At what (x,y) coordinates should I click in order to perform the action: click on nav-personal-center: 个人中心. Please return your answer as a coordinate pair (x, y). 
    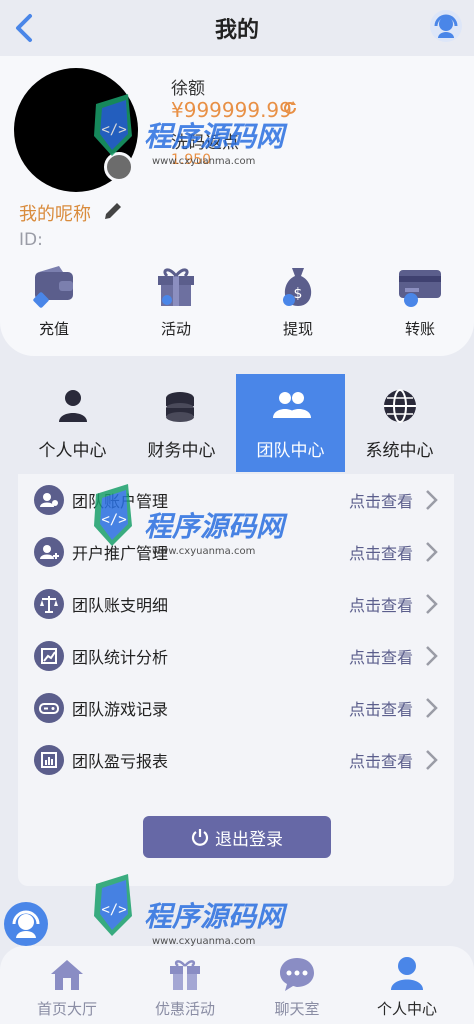
    Looking at the image, I should click on (407, 986).